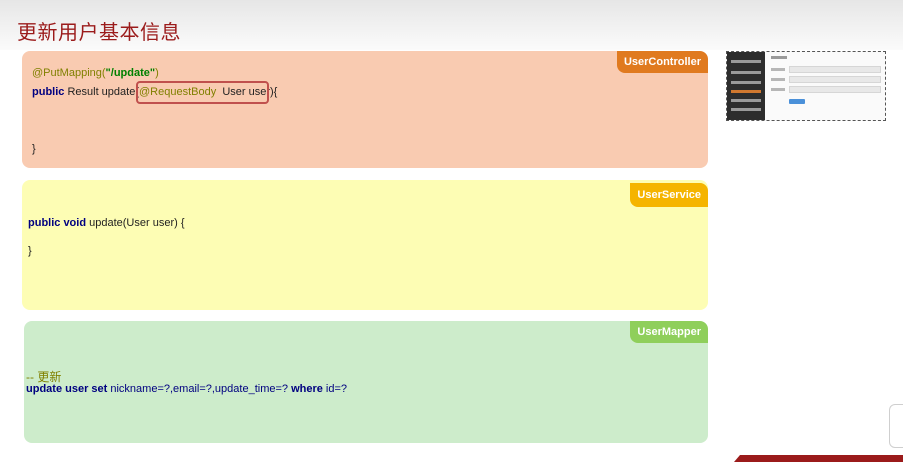 The height and width of the screenshot is (462, 903). What do you see at coordinates (69, 73) in the screenshot?
I see `putmapping-annotation: @PutMapping(` at bounding box center [69, 73].